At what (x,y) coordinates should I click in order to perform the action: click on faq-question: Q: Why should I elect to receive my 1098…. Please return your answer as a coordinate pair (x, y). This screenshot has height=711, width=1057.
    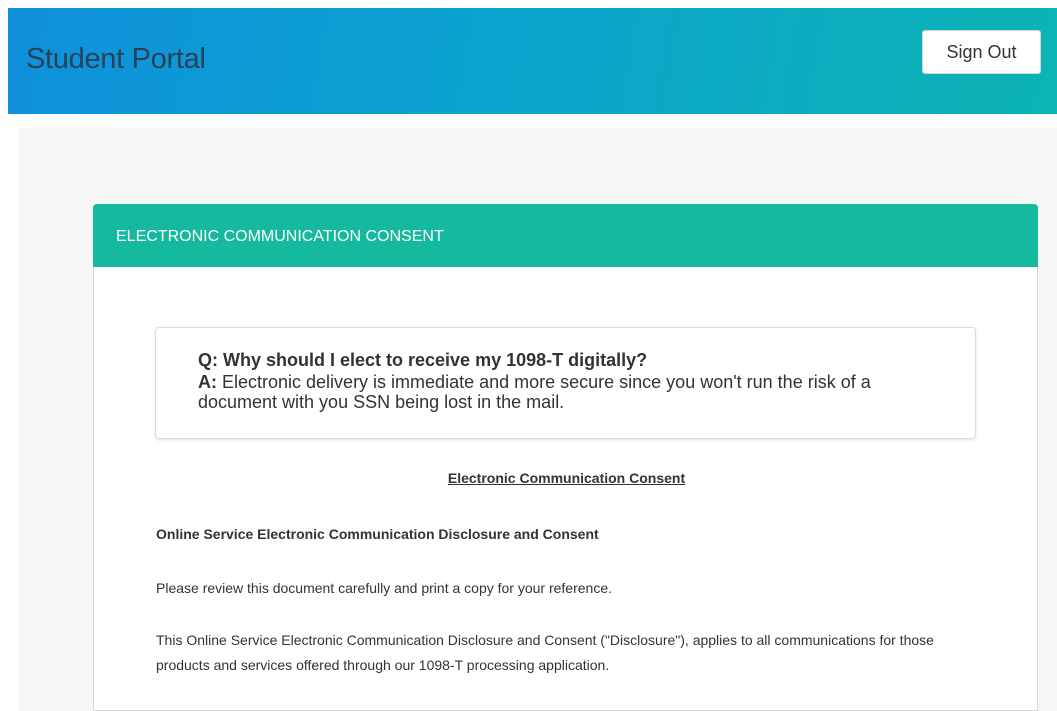
    Looking at the image, I should click on (423, 360).